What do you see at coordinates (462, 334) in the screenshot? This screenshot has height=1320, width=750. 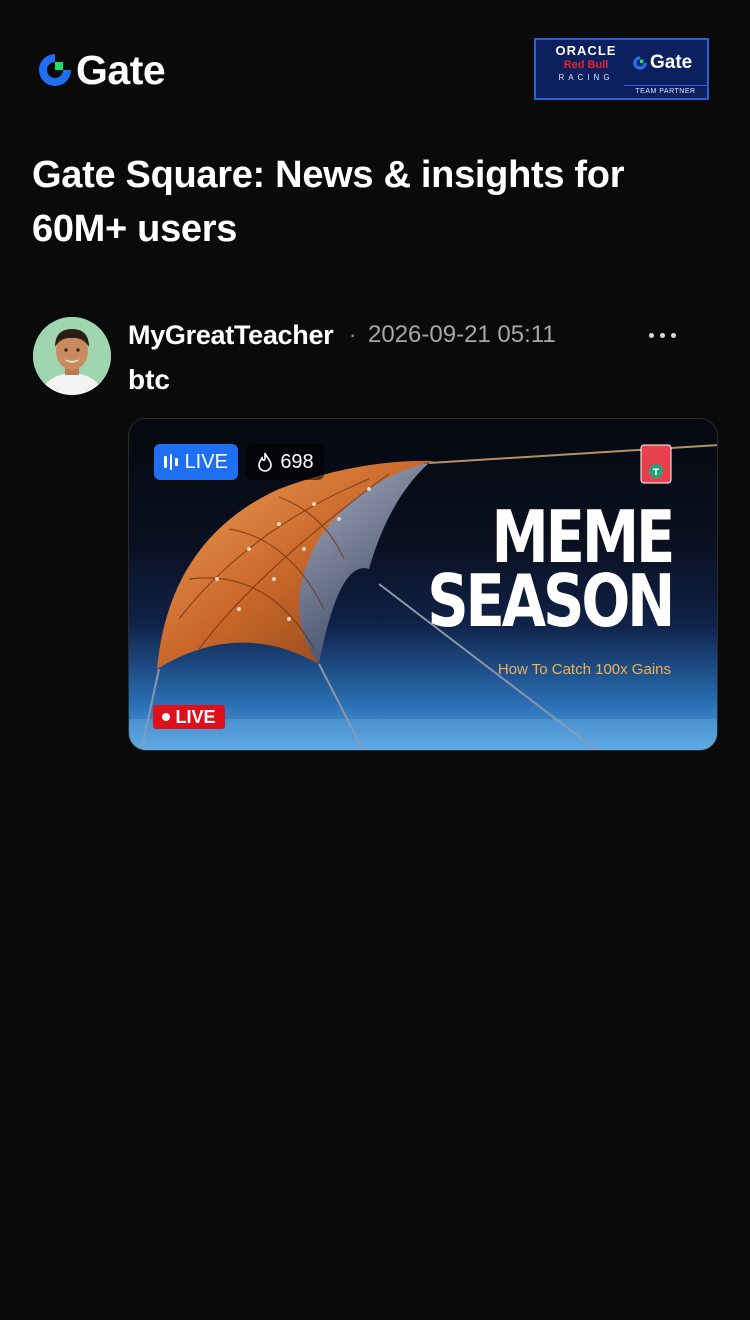 I see `post-timestamp: 2026-09-21 05:11` at bounding box center [462, 334].